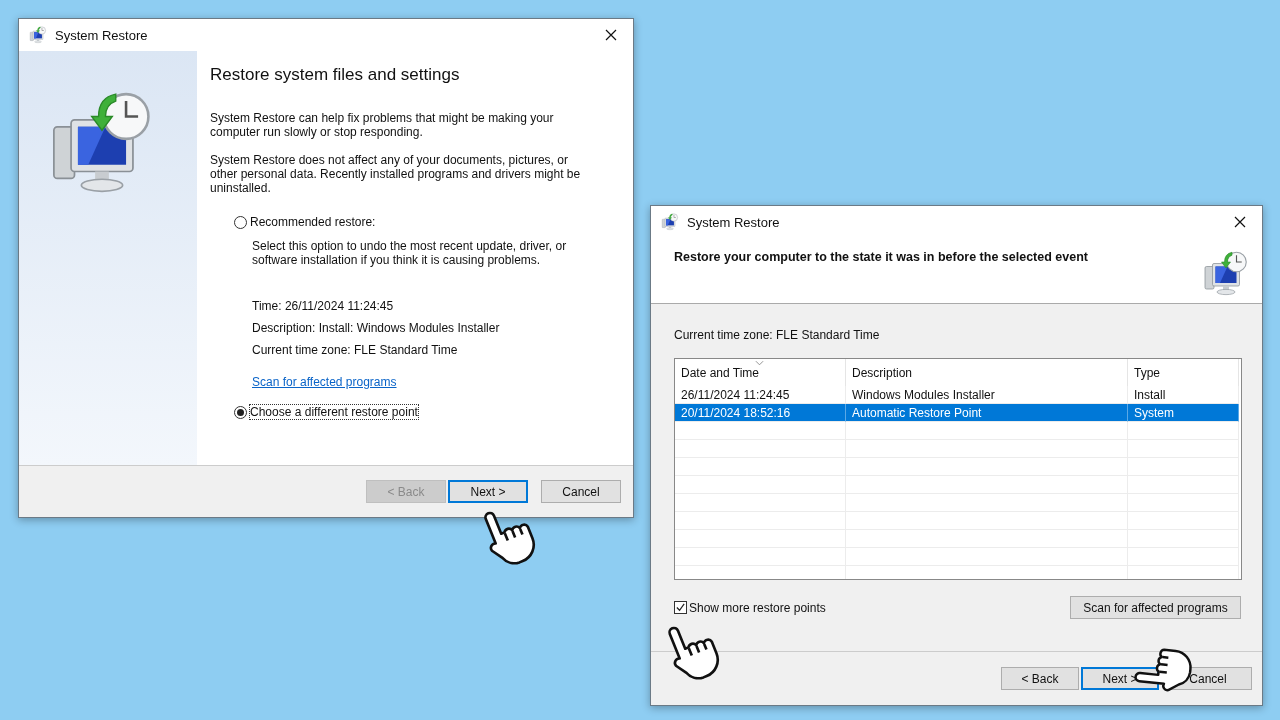  I want to click on scan-link: Scan for affected programs, so click(324, 382).